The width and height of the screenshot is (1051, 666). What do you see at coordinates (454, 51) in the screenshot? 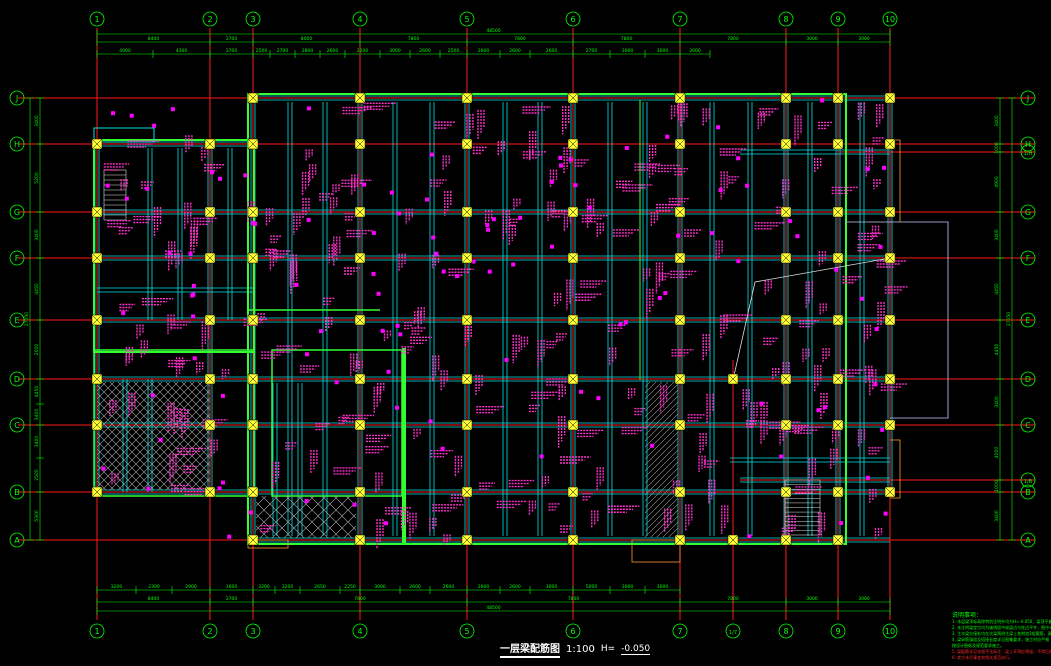
I see `dimension-text: 2500` at bounding box center [454, 51].